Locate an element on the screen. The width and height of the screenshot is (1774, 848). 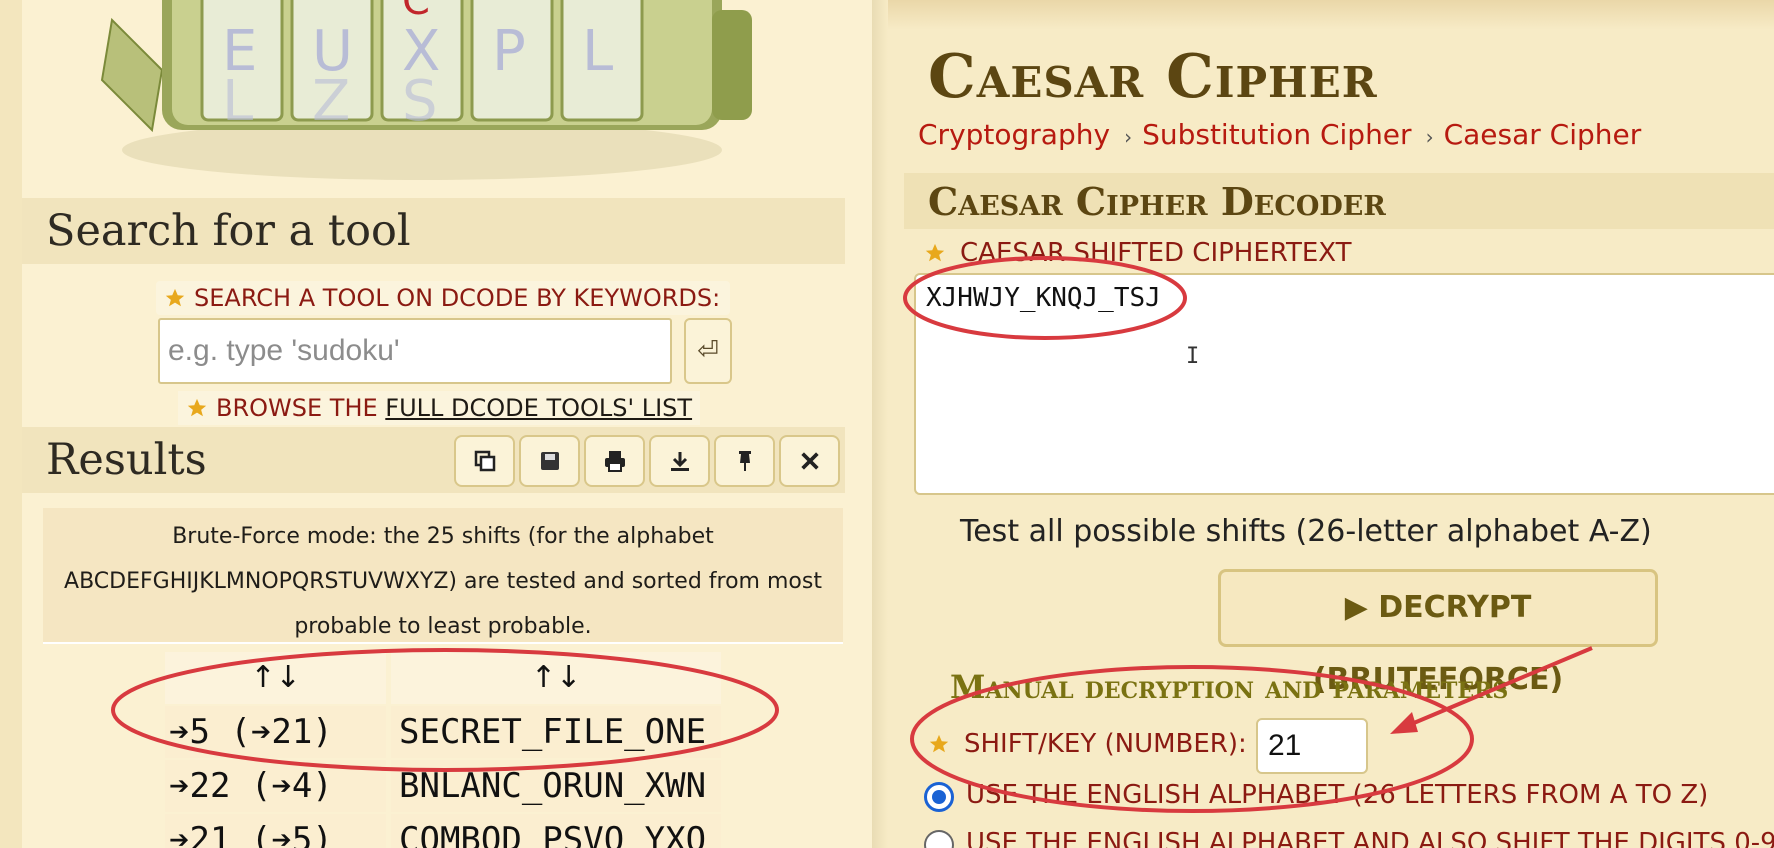
parchment-decoration is located at coordinates (1323, 15).